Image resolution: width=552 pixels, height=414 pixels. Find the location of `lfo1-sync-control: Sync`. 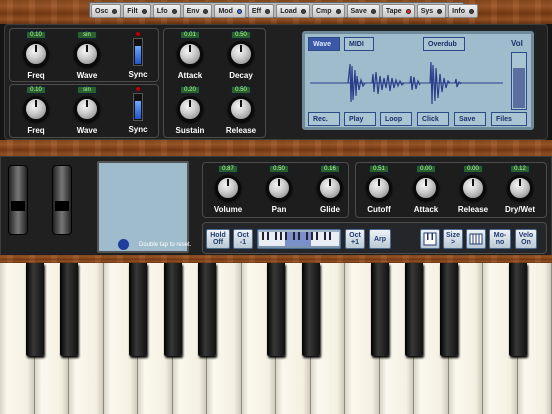

lfo1-sync-control: Sync is located at coordinates (138, 57).